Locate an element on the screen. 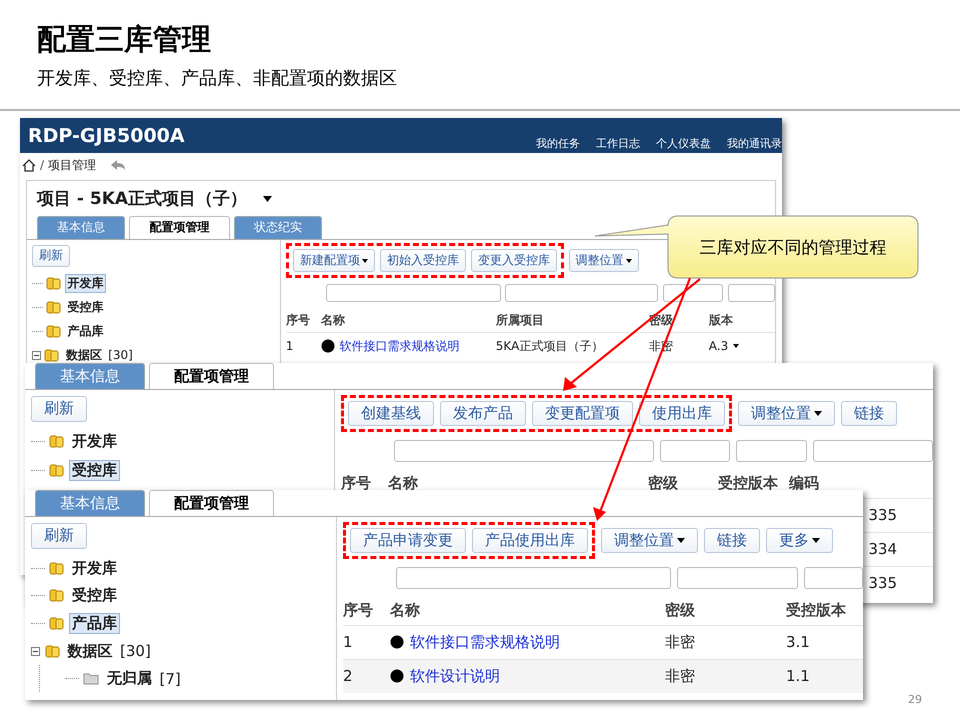 The image size is (960, 720). nav-link: 我的通讯录 is located at coordinates (754, 143).